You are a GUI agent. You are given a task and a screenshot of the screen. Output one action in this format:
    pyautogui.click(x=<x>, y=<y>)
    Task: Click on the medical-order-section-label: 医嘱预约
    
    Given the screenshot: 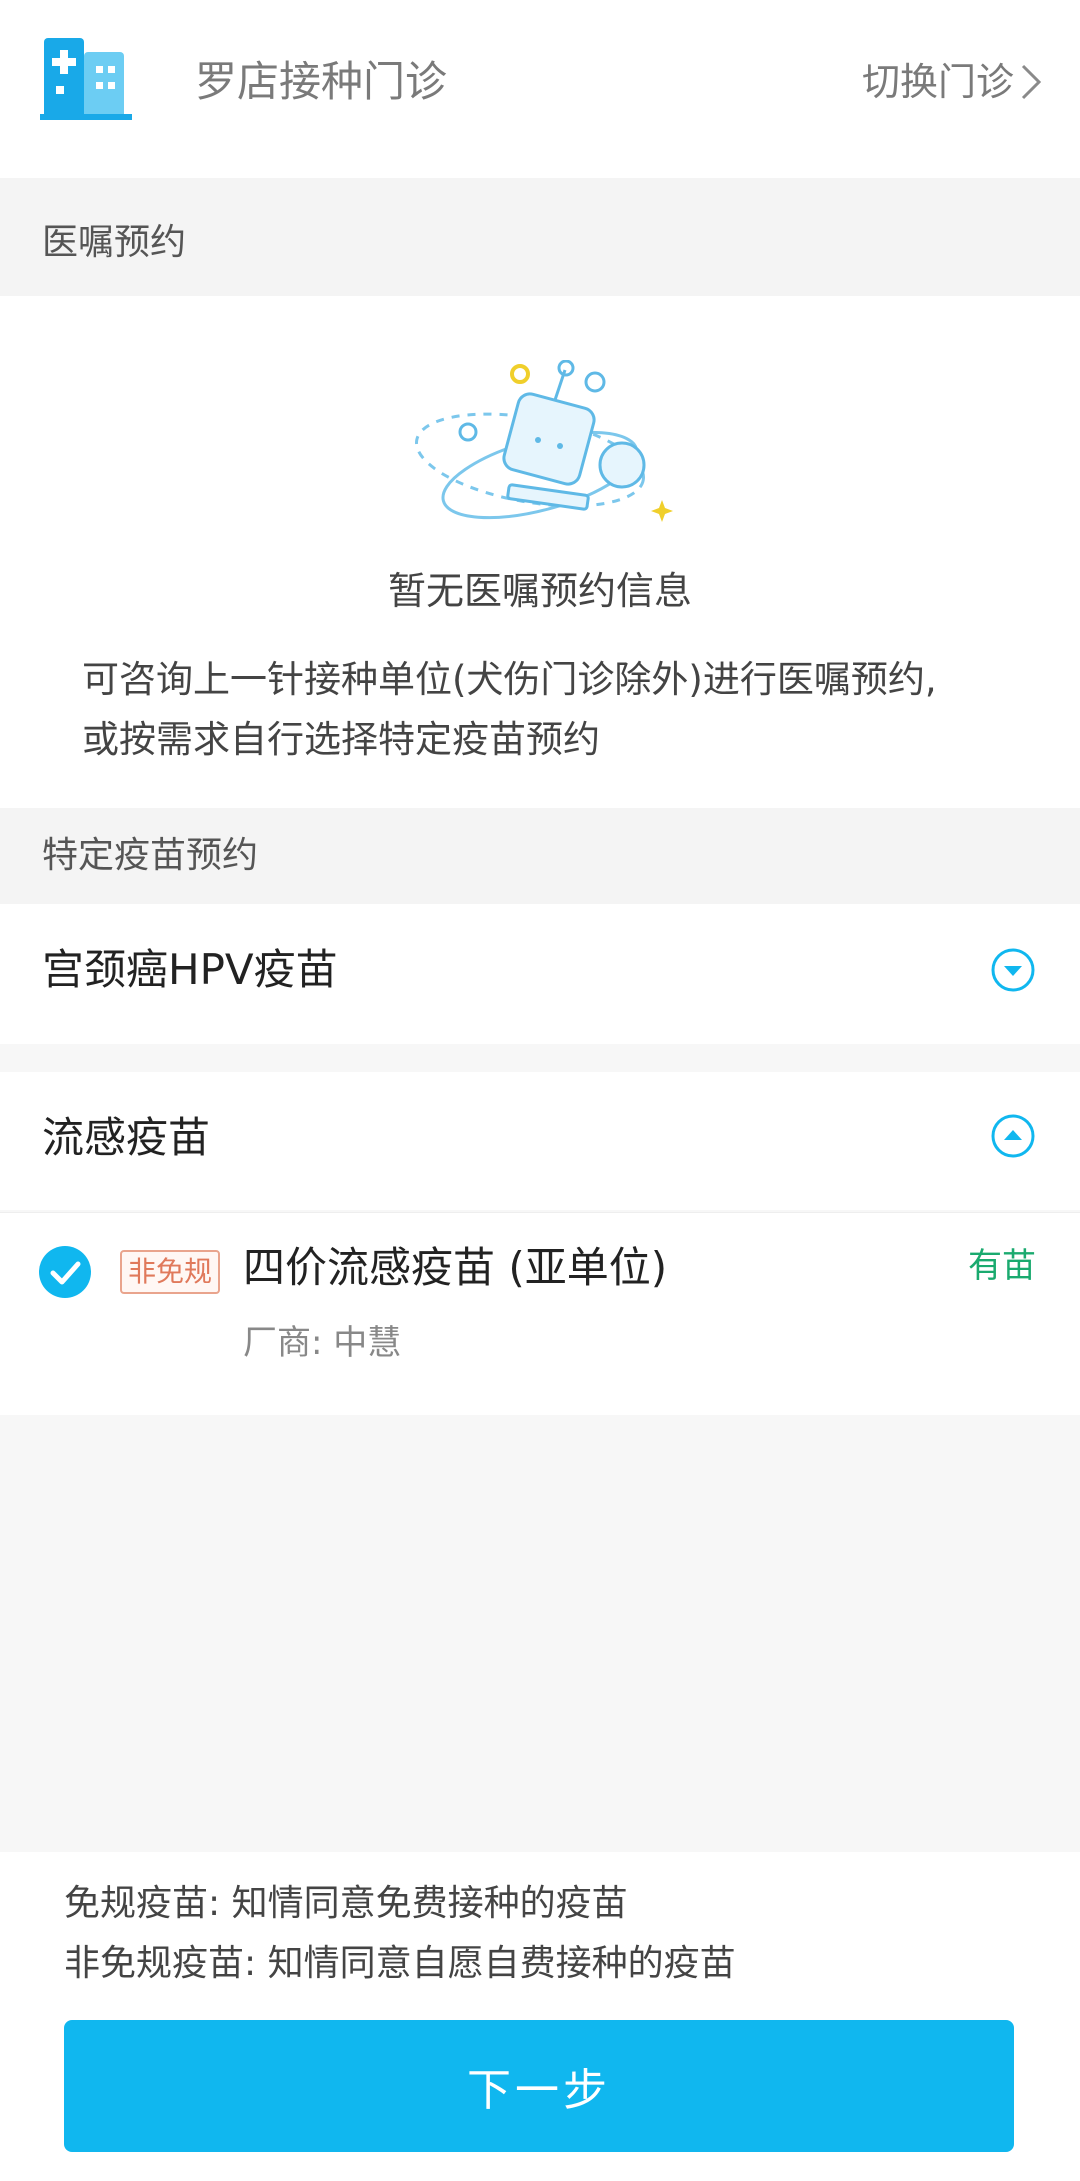 What is the action you would take?
    pyautogui.click(x=114, y=242)
    